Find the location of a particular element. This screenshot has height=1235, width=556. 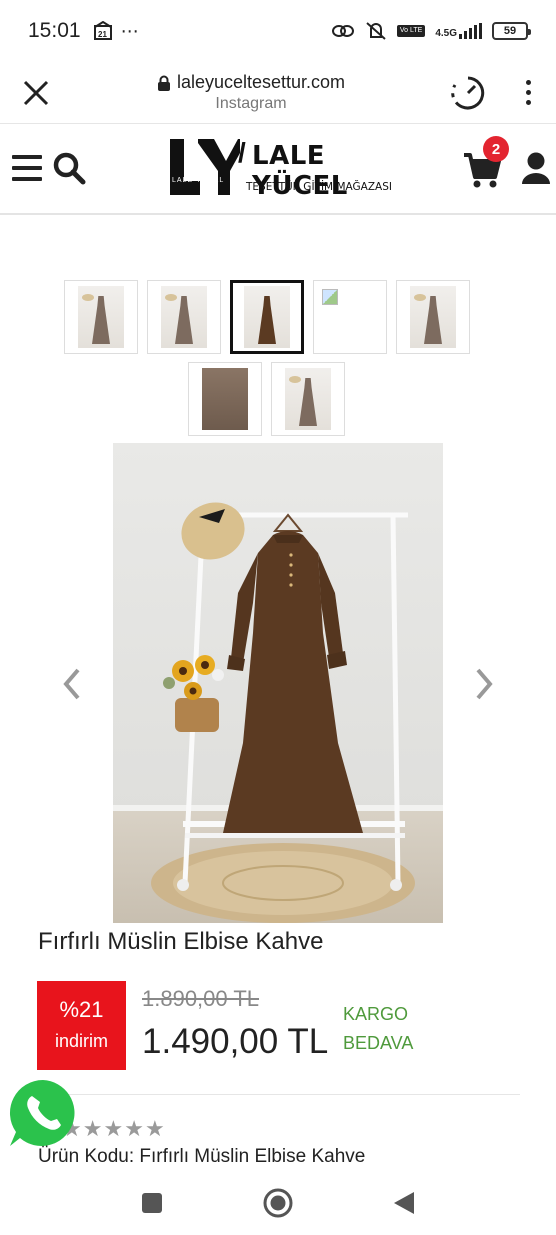

mute-icon is located at coordinates (376, 31).